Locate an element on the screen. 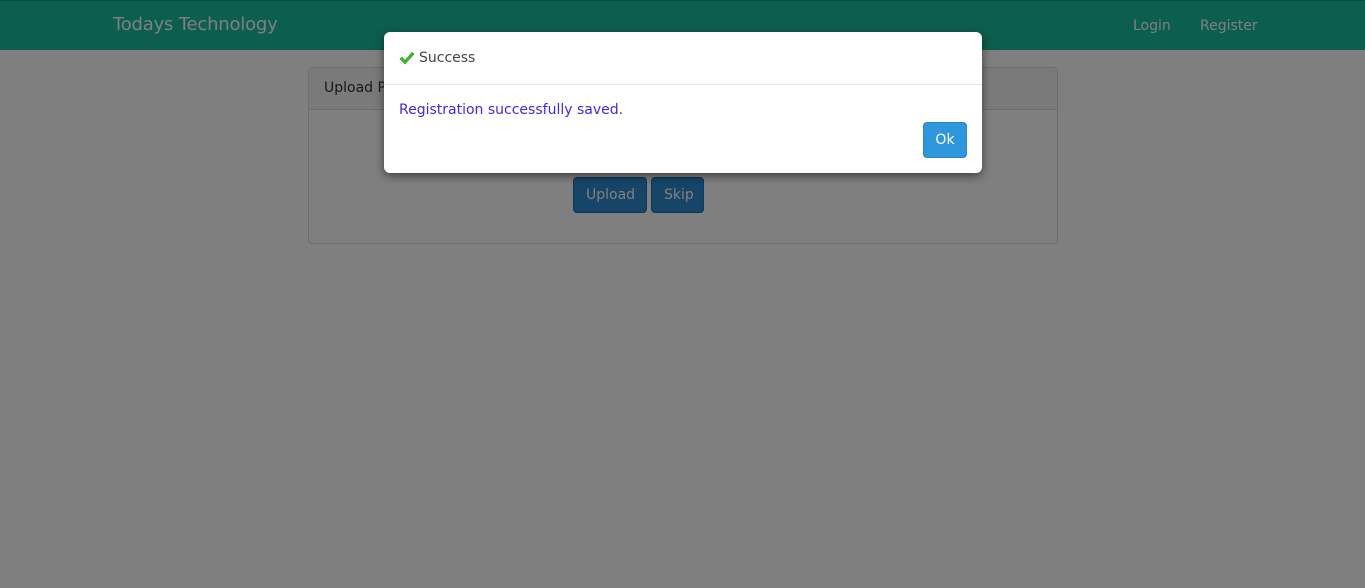 This screenshot has width=1365, height=588. check-icon is located at coordinates (407, 58).